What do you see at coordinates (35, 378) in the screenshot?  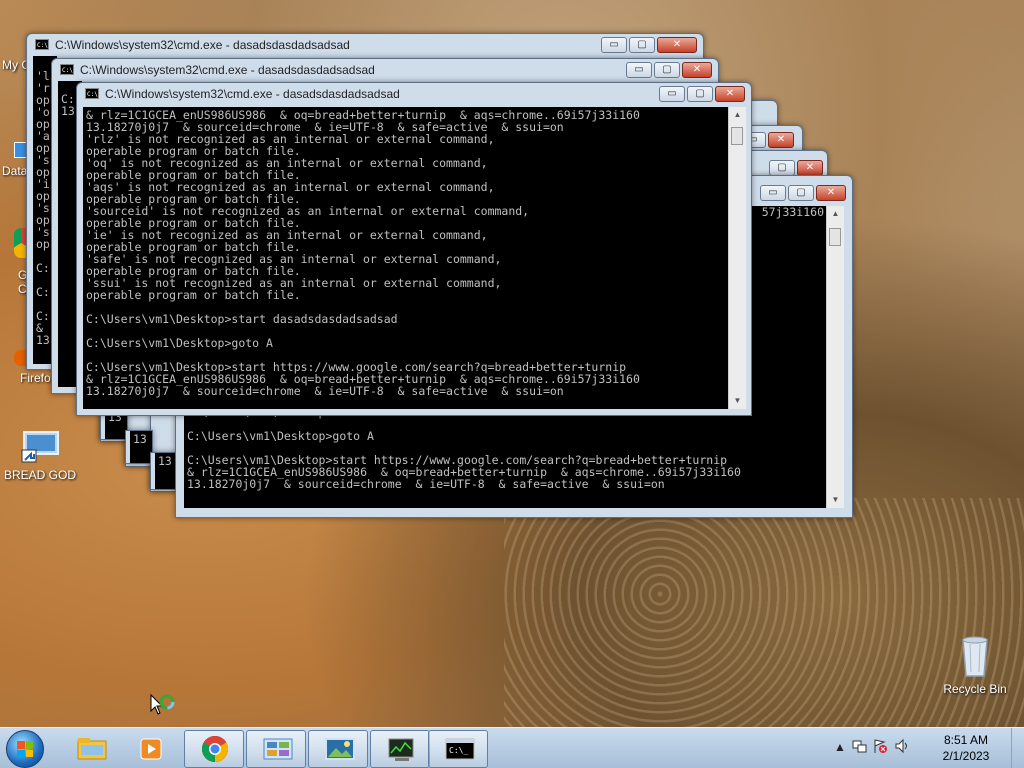 I see `desktop-label-firefox: Firefo` at bounding box center [35, 378].